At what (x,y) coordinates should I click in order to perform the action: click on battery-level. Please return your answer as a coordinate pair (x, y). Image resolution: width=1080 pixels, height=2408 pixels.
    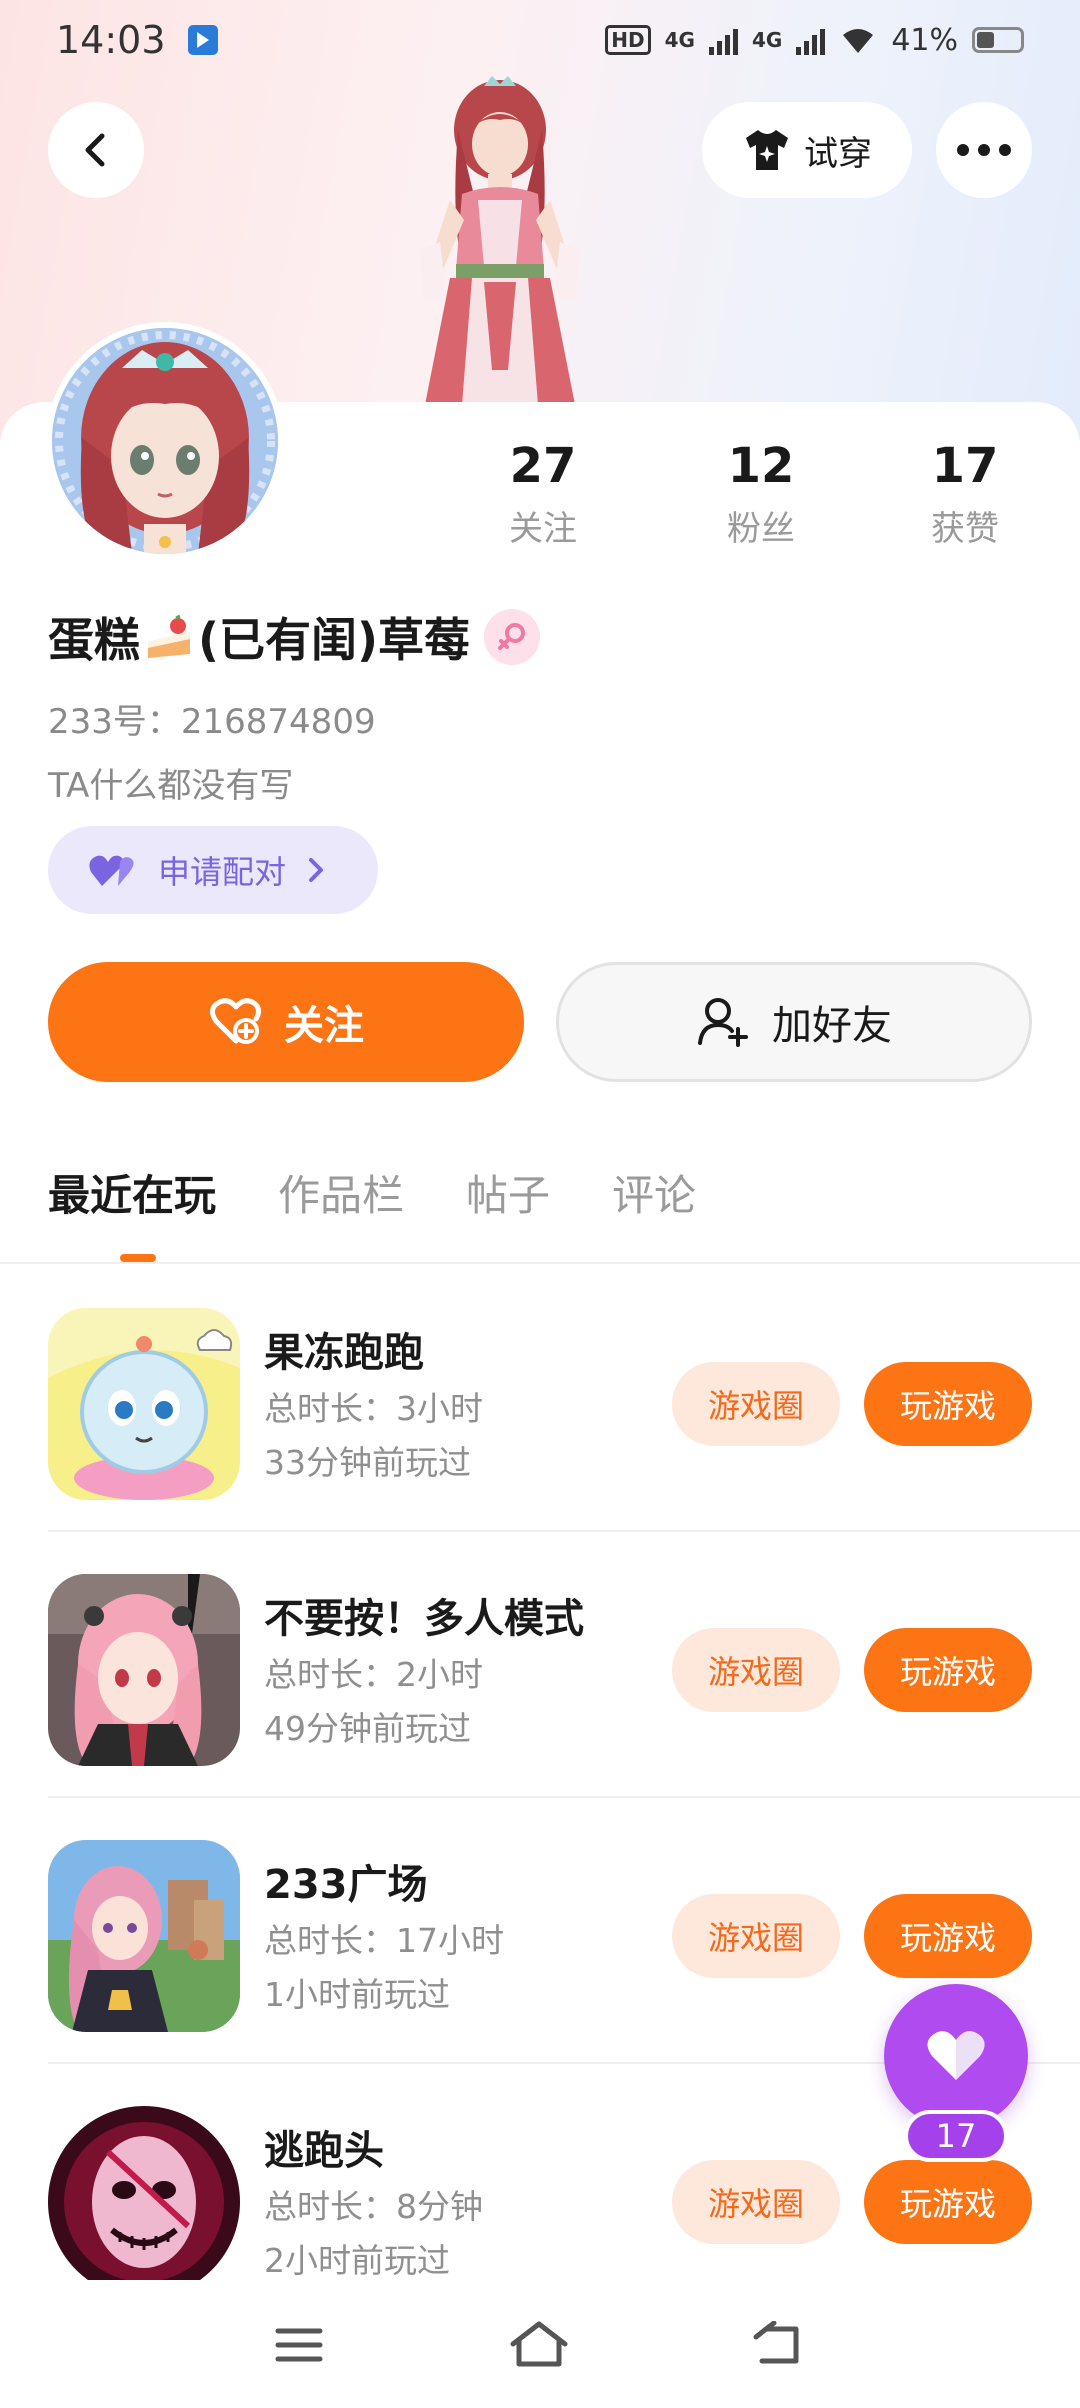
    Looking at the image, I should click on (985, 40).